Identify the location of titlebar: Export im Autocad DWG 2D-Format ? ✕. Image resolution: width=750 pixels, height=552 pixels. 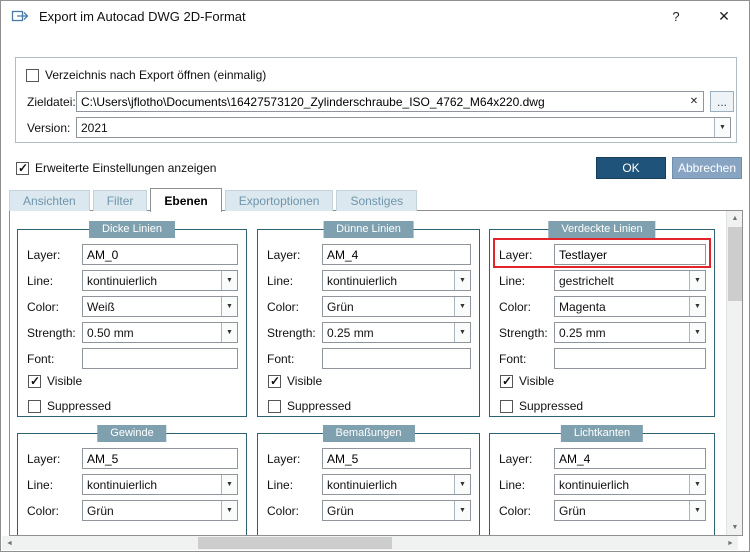
(375, 16).